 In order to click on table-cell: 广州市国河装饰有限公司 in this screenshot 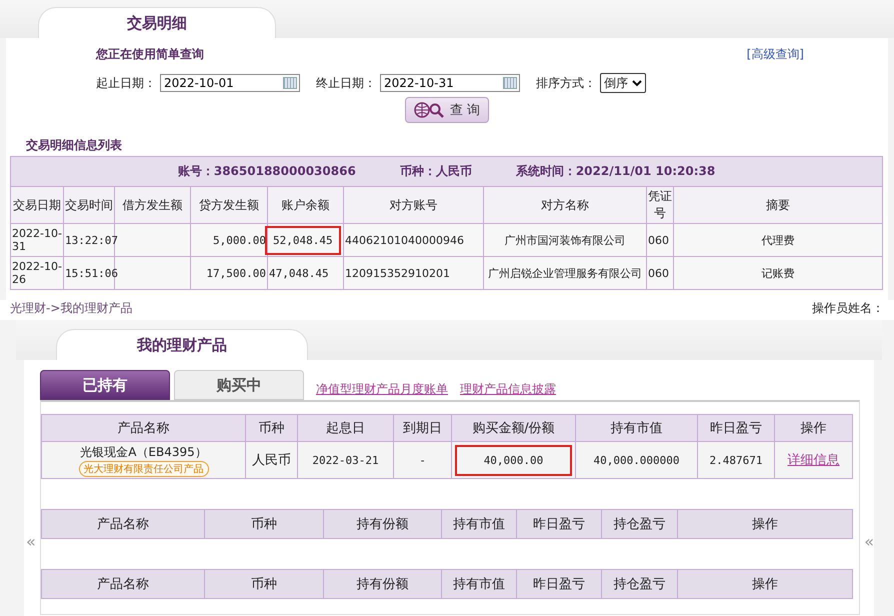, I will do `click(565, 240)`.